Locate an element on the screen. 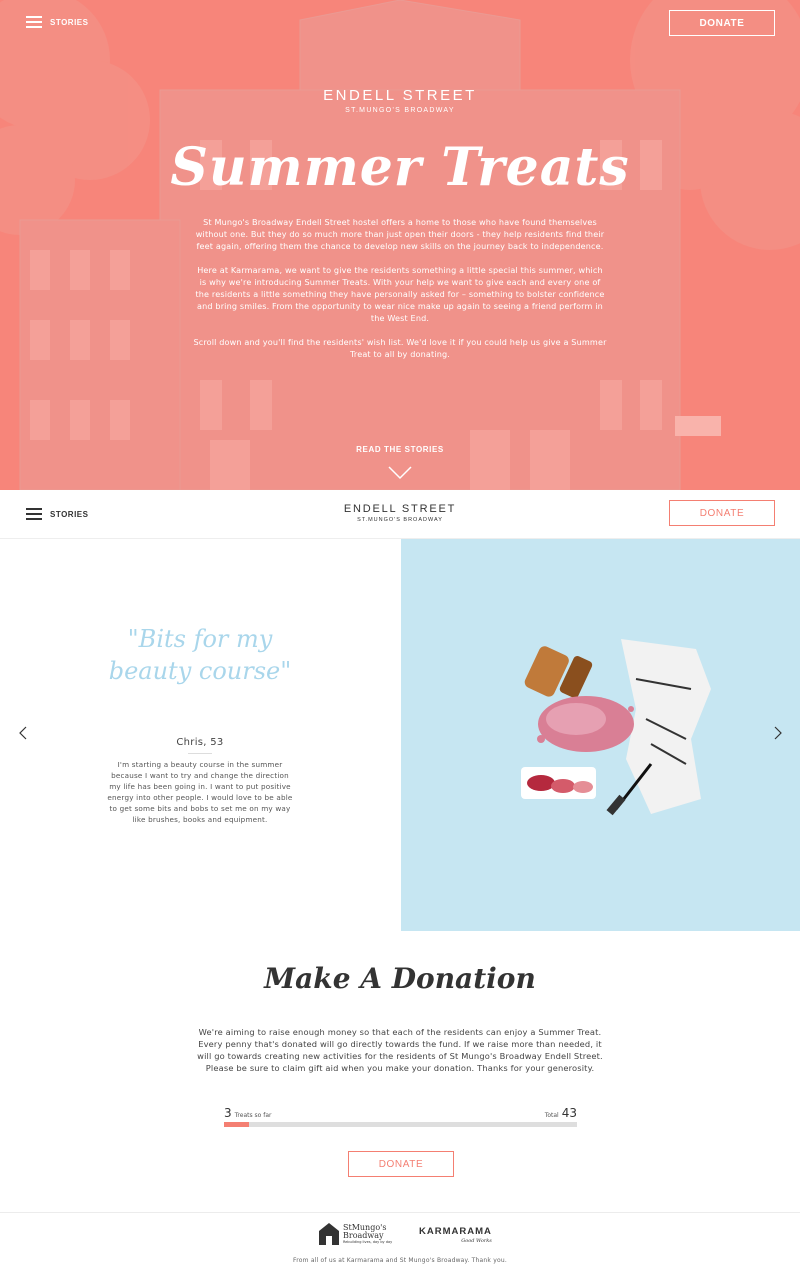 The image size is (800, 1281). treats-total-label: Total is located at coordinates (551, 1115).